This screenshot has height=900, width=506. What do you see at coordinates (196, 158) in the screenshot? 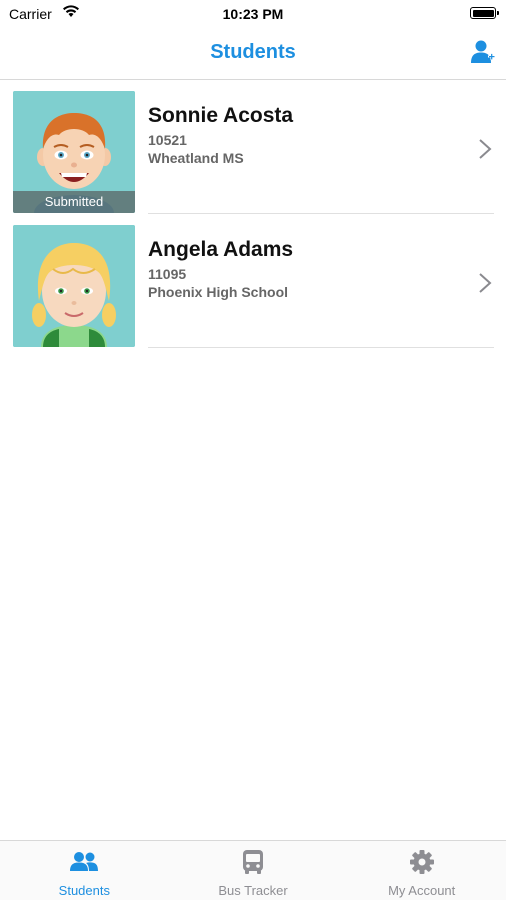
I see `student-school: Wheatland MS` at bounding box center [196, 158].